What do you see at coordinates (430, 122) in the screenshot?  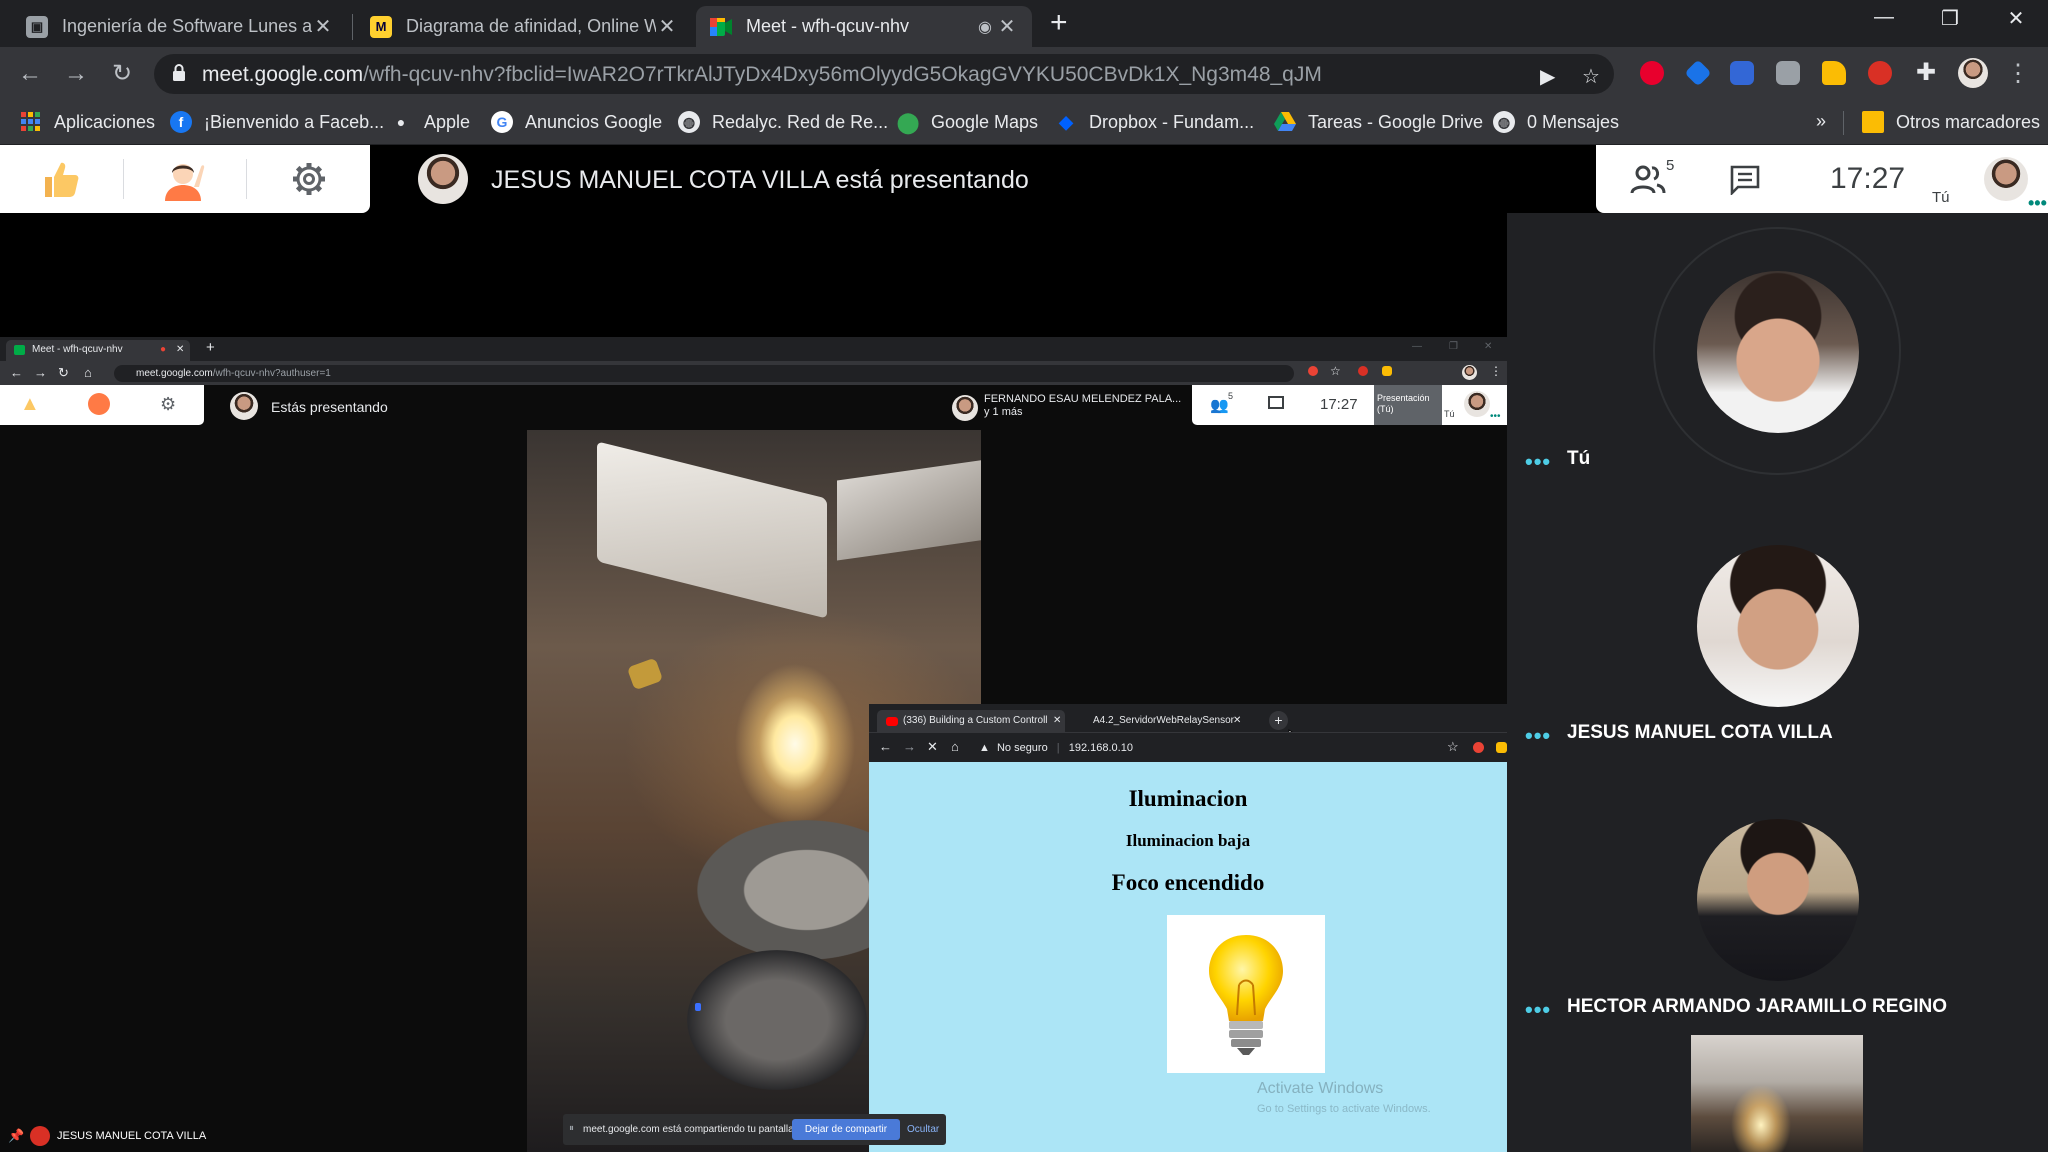 I see `bookmark-apple: ● Apple` at bounding box center [430, 122].